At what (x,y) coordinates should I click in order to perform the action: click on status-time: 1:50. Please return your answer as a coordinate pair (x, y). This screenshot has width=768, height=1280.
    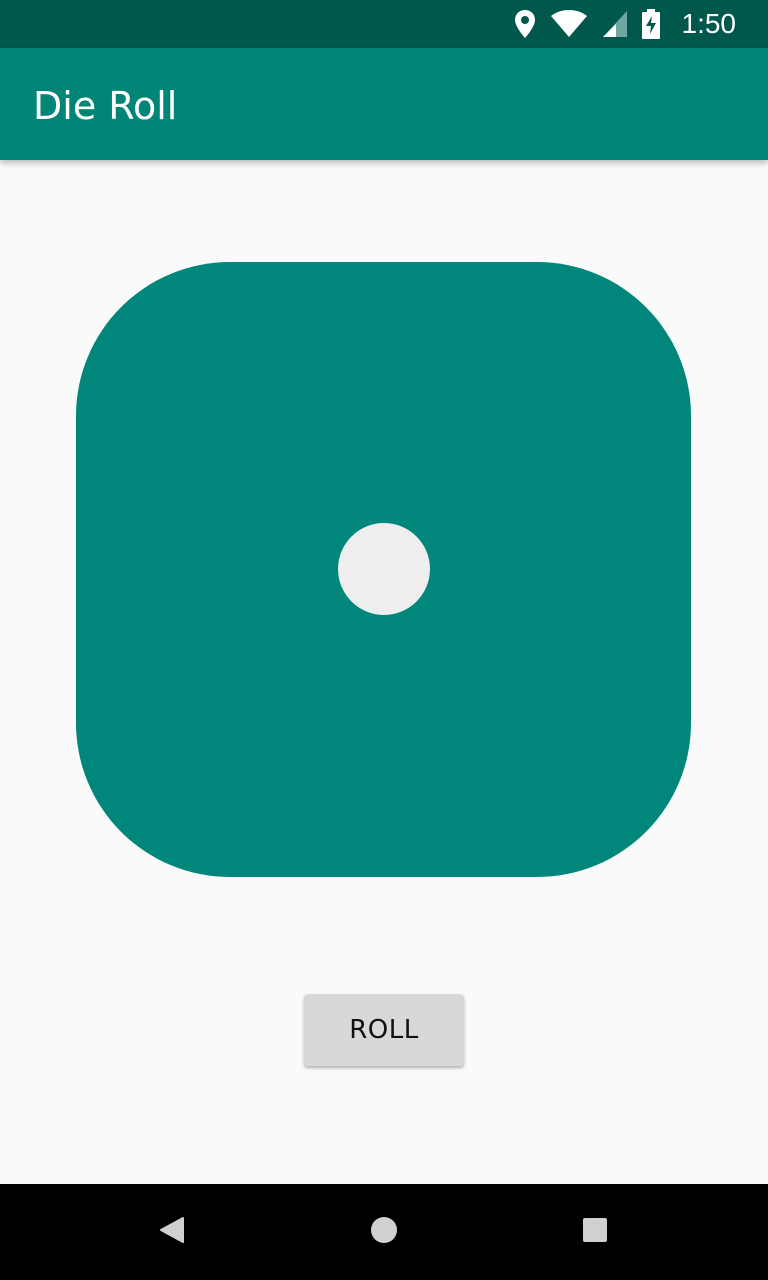
    Looking at the image, I should click on (709, 23).